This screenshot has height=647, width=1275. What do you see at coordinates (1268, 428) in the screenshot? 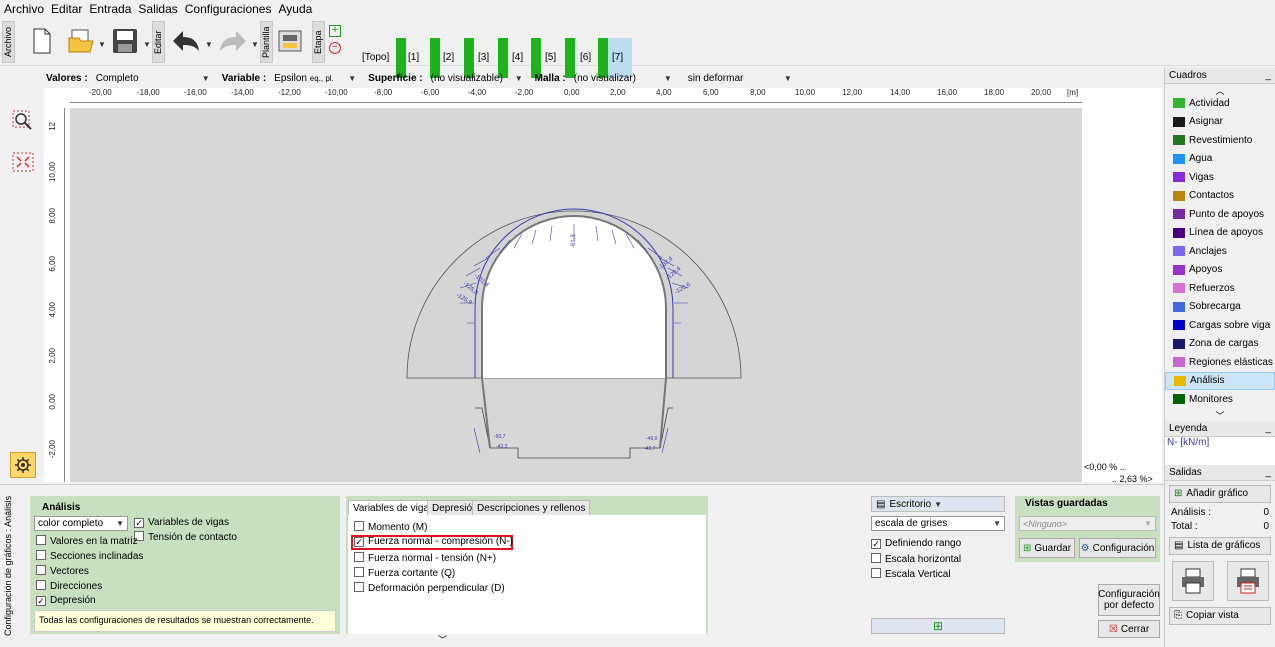
I see `leyenda-minimize-icon: _` at bounding box center [1268, 428].